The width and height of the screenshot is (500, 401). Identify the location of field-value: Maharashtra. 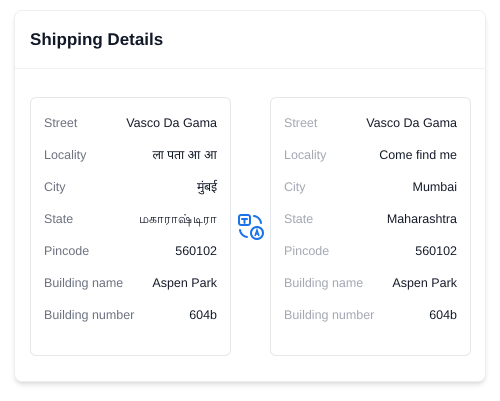
(421, 219).